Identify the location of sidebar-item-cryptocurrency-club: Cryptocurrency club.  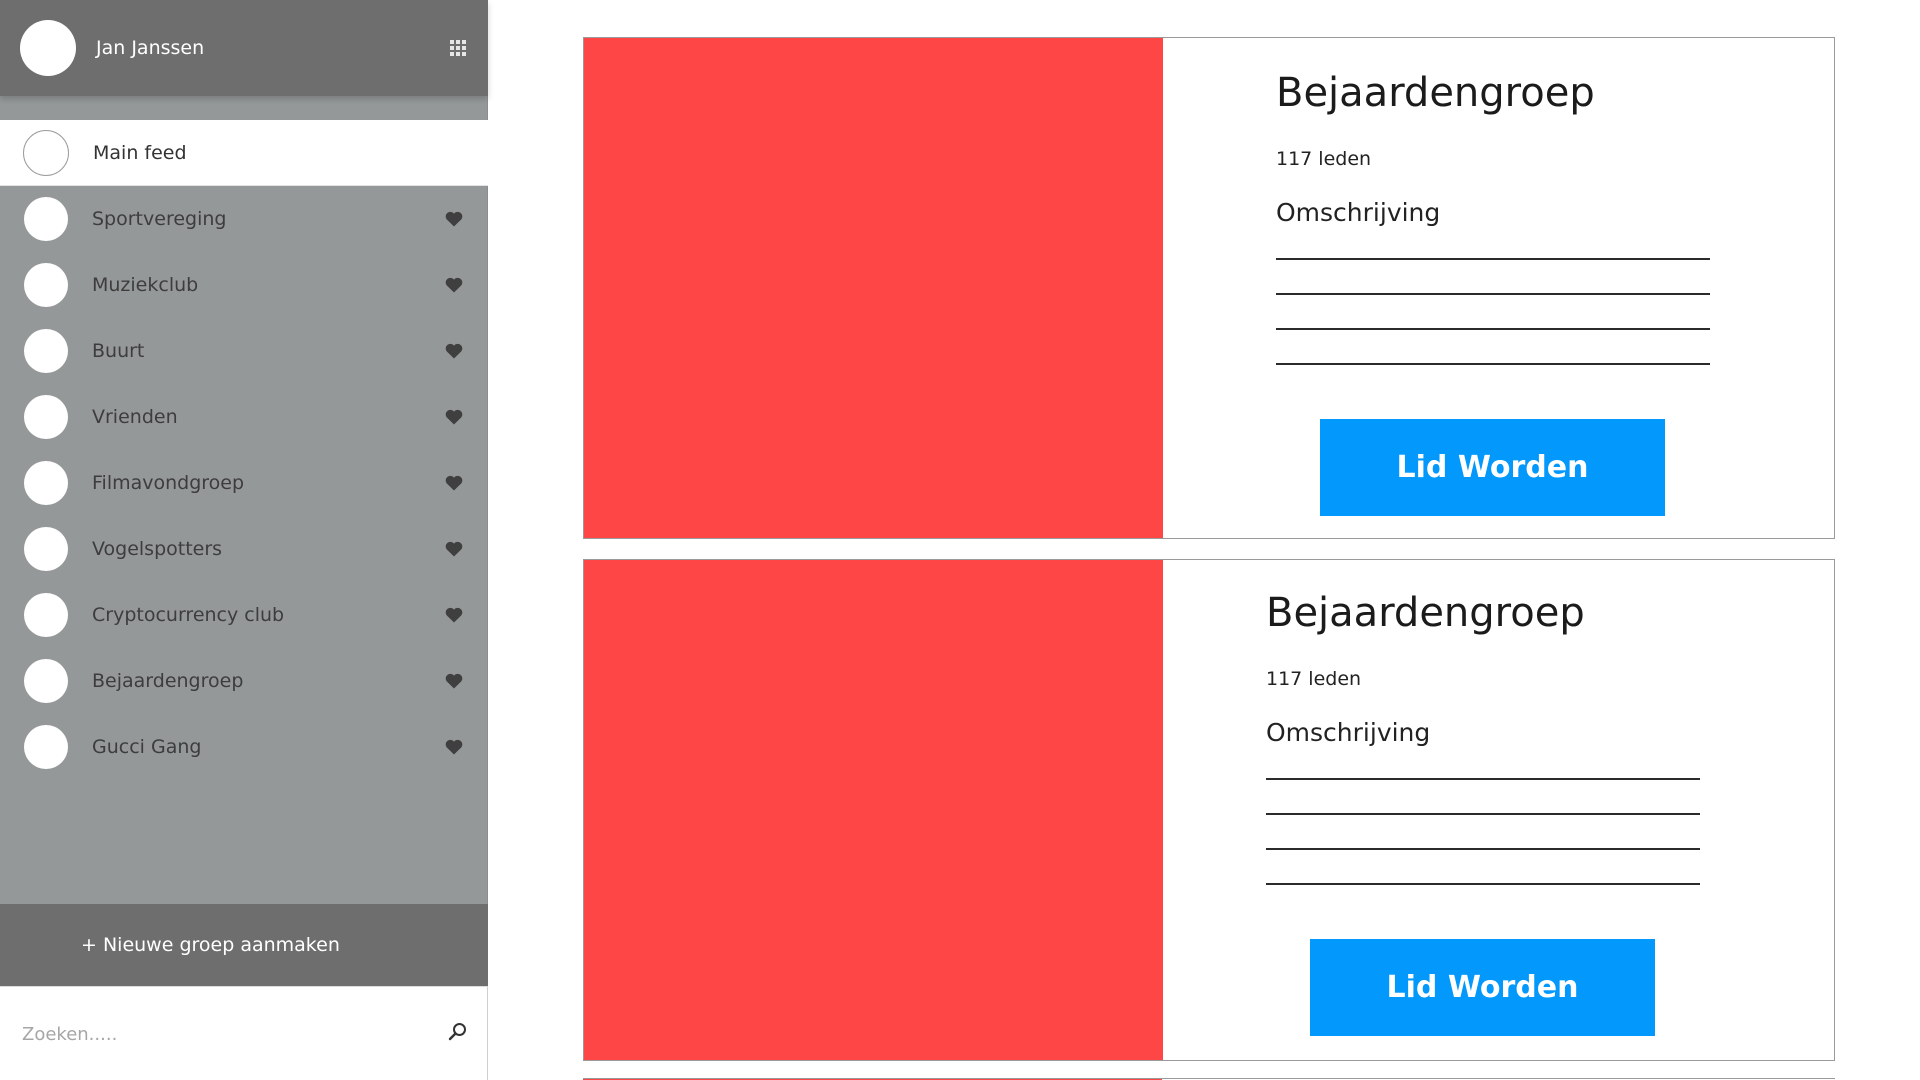
(244, 615).